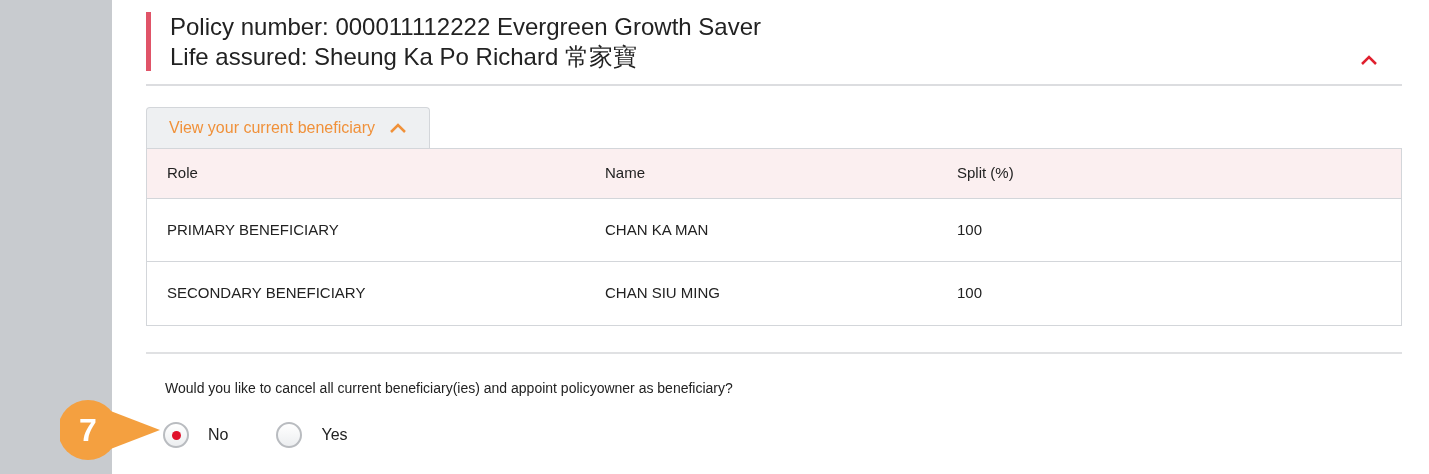  I want to click on life-assured: Life assured: Sheung Ka Po Richard 常家寶, so click(404, 57).